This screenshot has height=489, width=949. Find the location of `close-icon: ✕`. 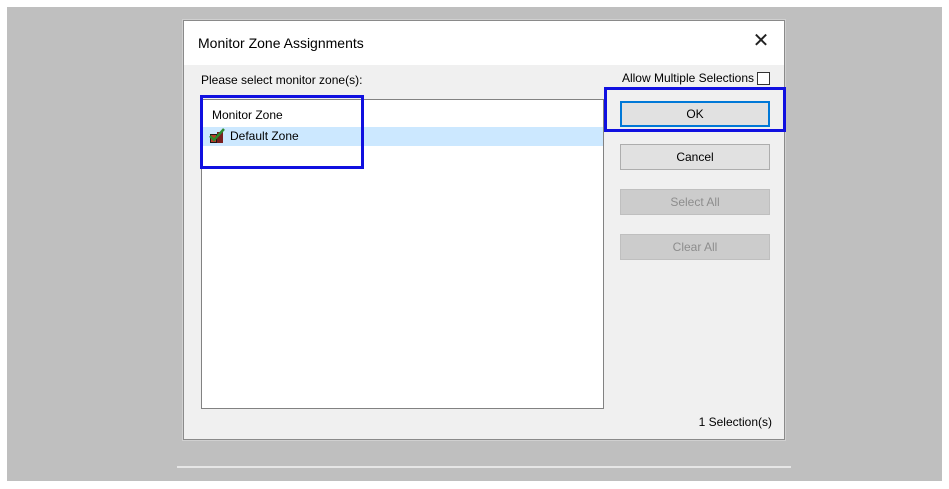

close-icon: ✕ is located at coordinates (761, 41).